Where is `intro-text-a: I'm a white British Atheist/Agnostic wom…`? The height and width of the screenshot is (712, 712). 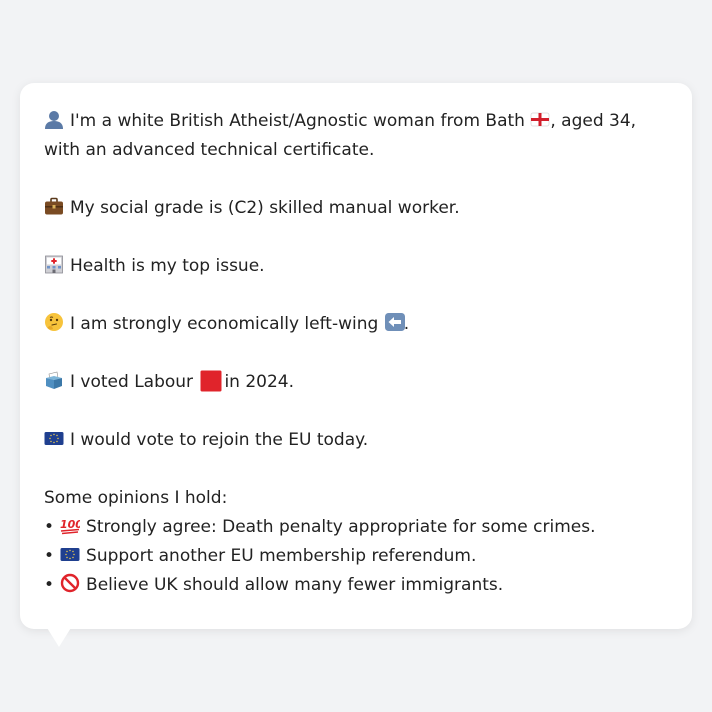 intro-text-a: I'm a white British Atheist/Agnostic wom… is located at coordinates (297, 121).